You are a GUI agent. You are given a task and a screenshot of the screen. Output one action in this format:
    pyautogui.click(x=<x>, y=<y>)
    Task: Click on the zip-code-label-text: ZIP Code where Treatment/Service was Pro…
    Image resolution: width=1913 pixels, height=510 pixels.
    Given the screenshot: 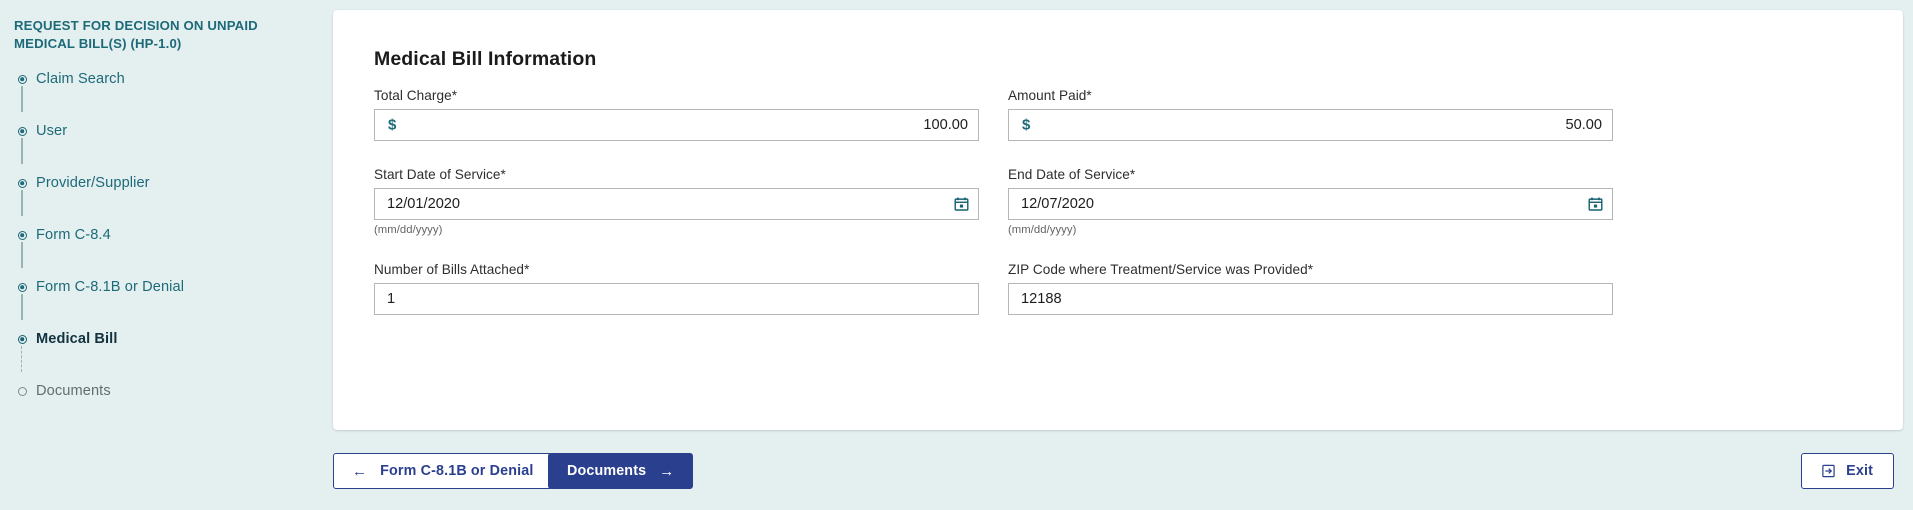 What is the action you would take?
    pyautogui.click(x=1158, y=269)
    